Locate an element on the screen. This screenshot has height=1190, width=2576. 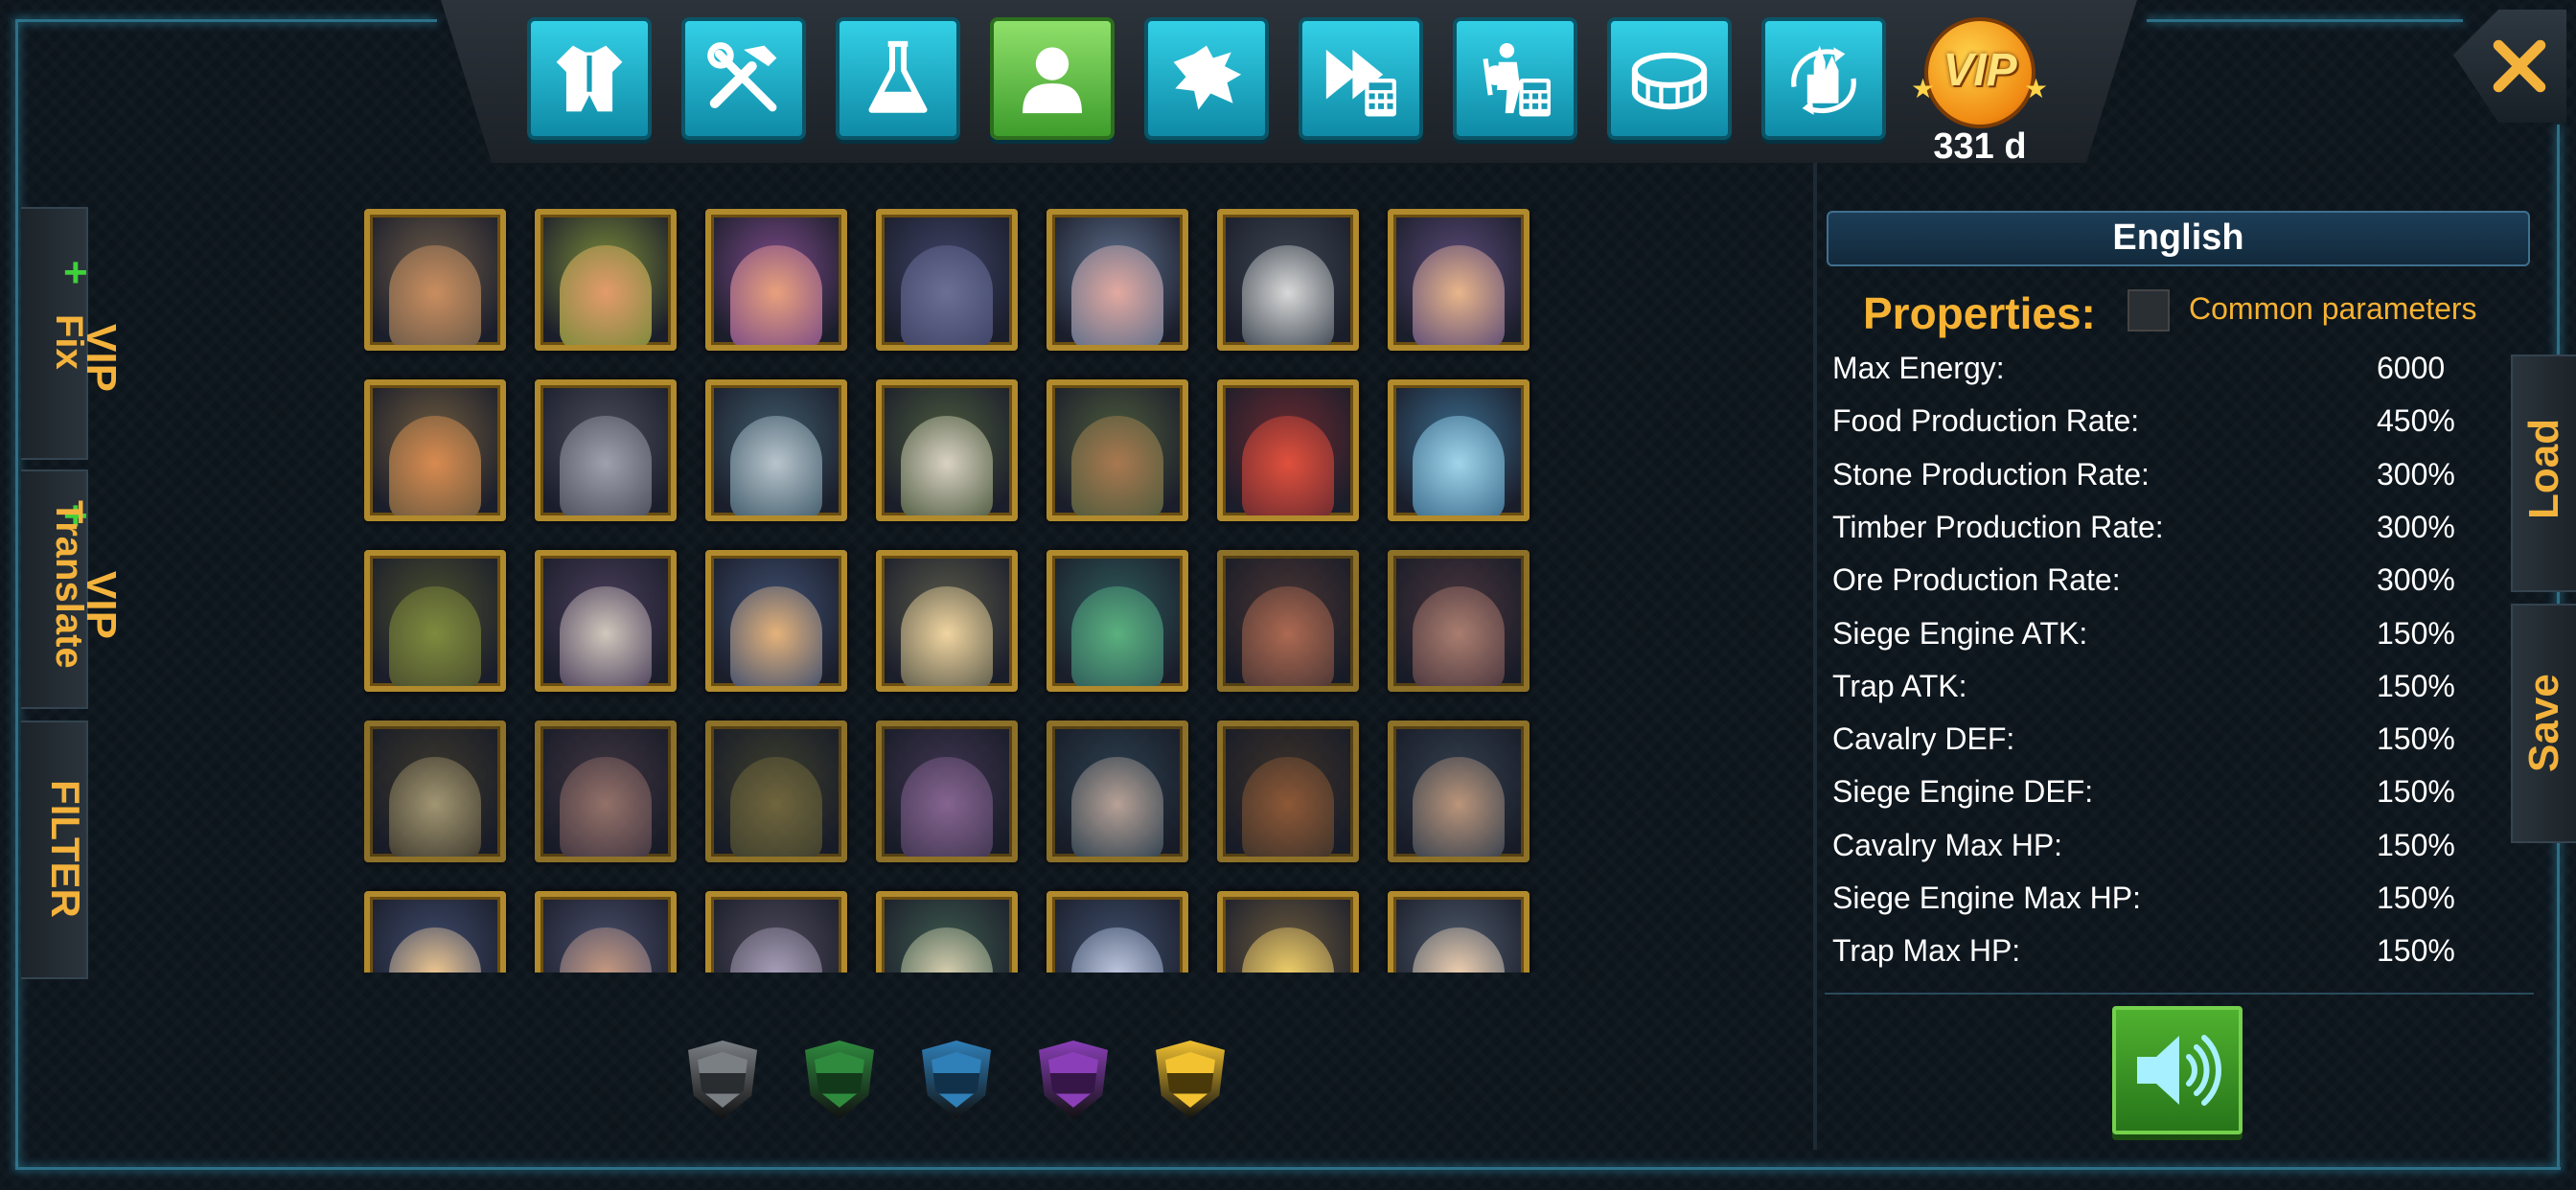
person-icon is located at coordinates (1052, 81).